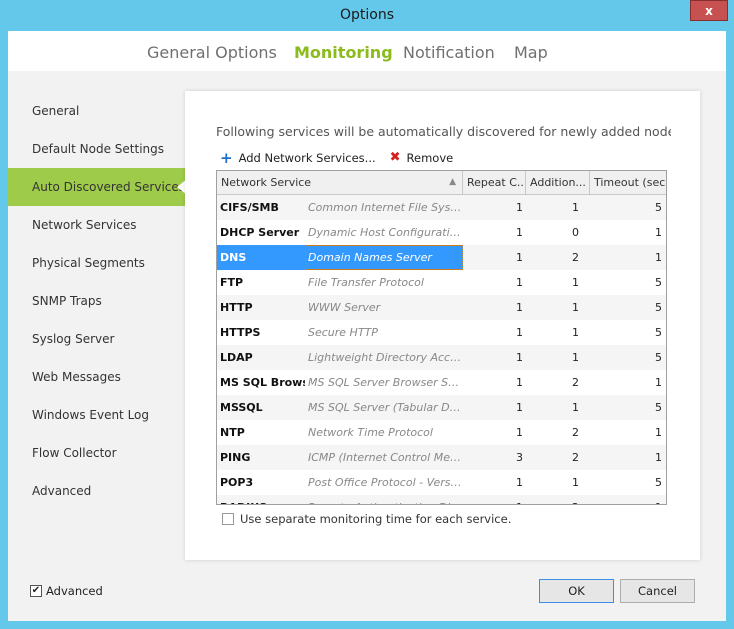 The image size is (734, 629). What do you see at coordinates (97, 187) in the screenshot?
I see `sidebar-item-auto-discovered-services: Auto Discovered Services` at bounding box center [97, 187].